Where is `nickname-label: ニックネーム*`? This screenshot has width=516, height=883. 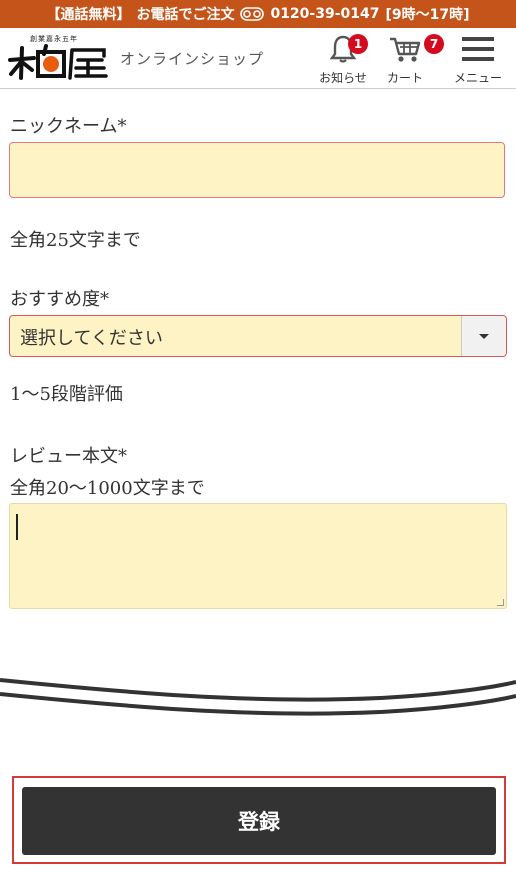 nickname-label: ニックネーム* is located at coordinates (68, 126).